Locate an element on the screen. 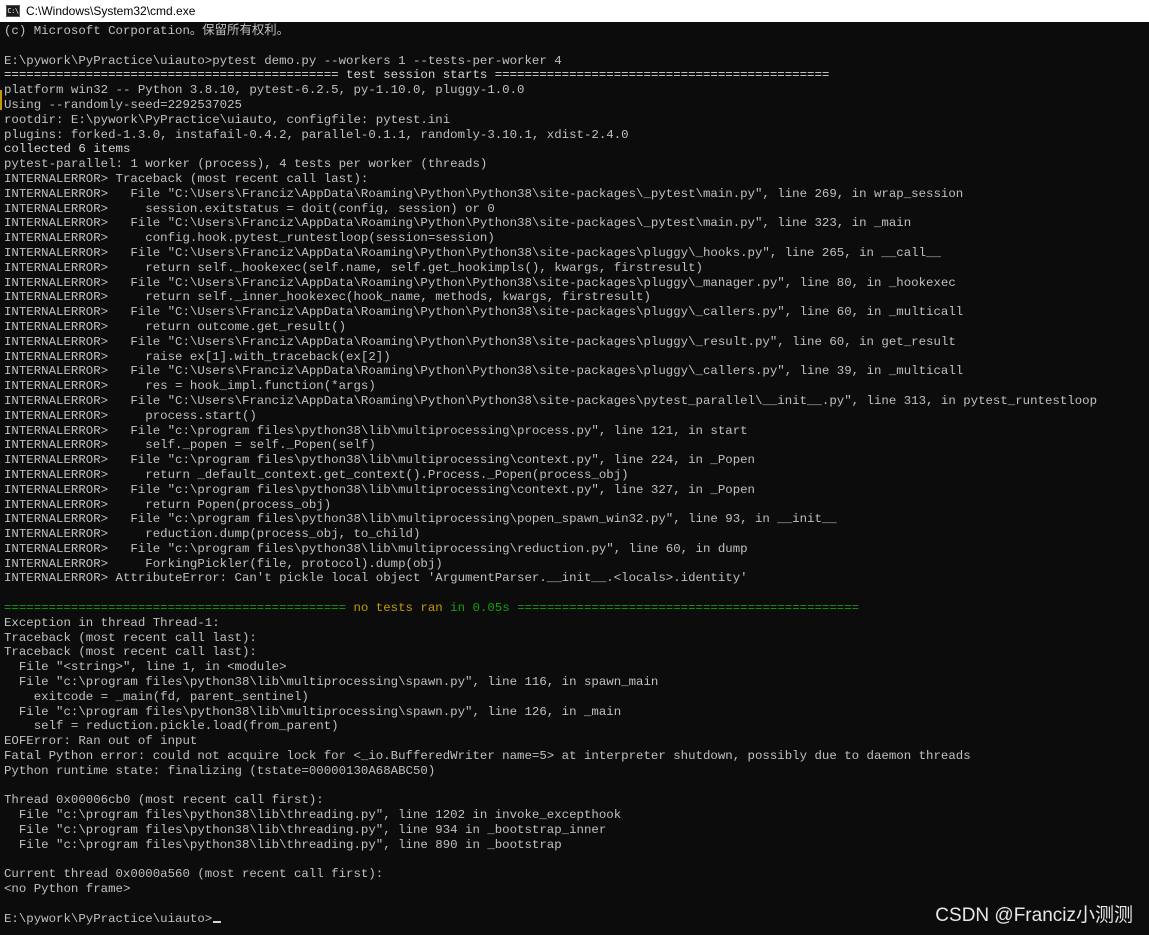 Image resolution: width=1149 pixels, height=935 pixels. console-text: INTERNALERROR> return Popen(process_obj) is located at coordinates (168, 504).